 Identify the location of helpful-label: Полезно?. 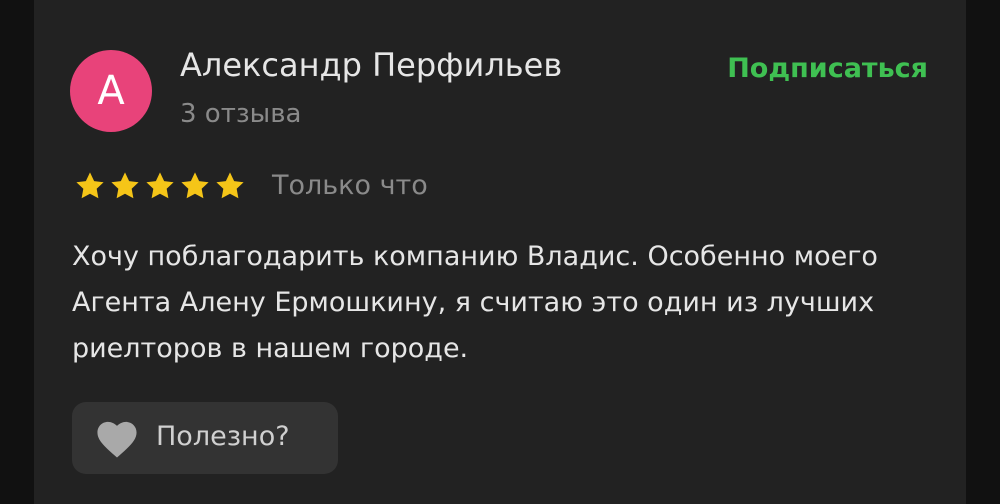
(223, 436).